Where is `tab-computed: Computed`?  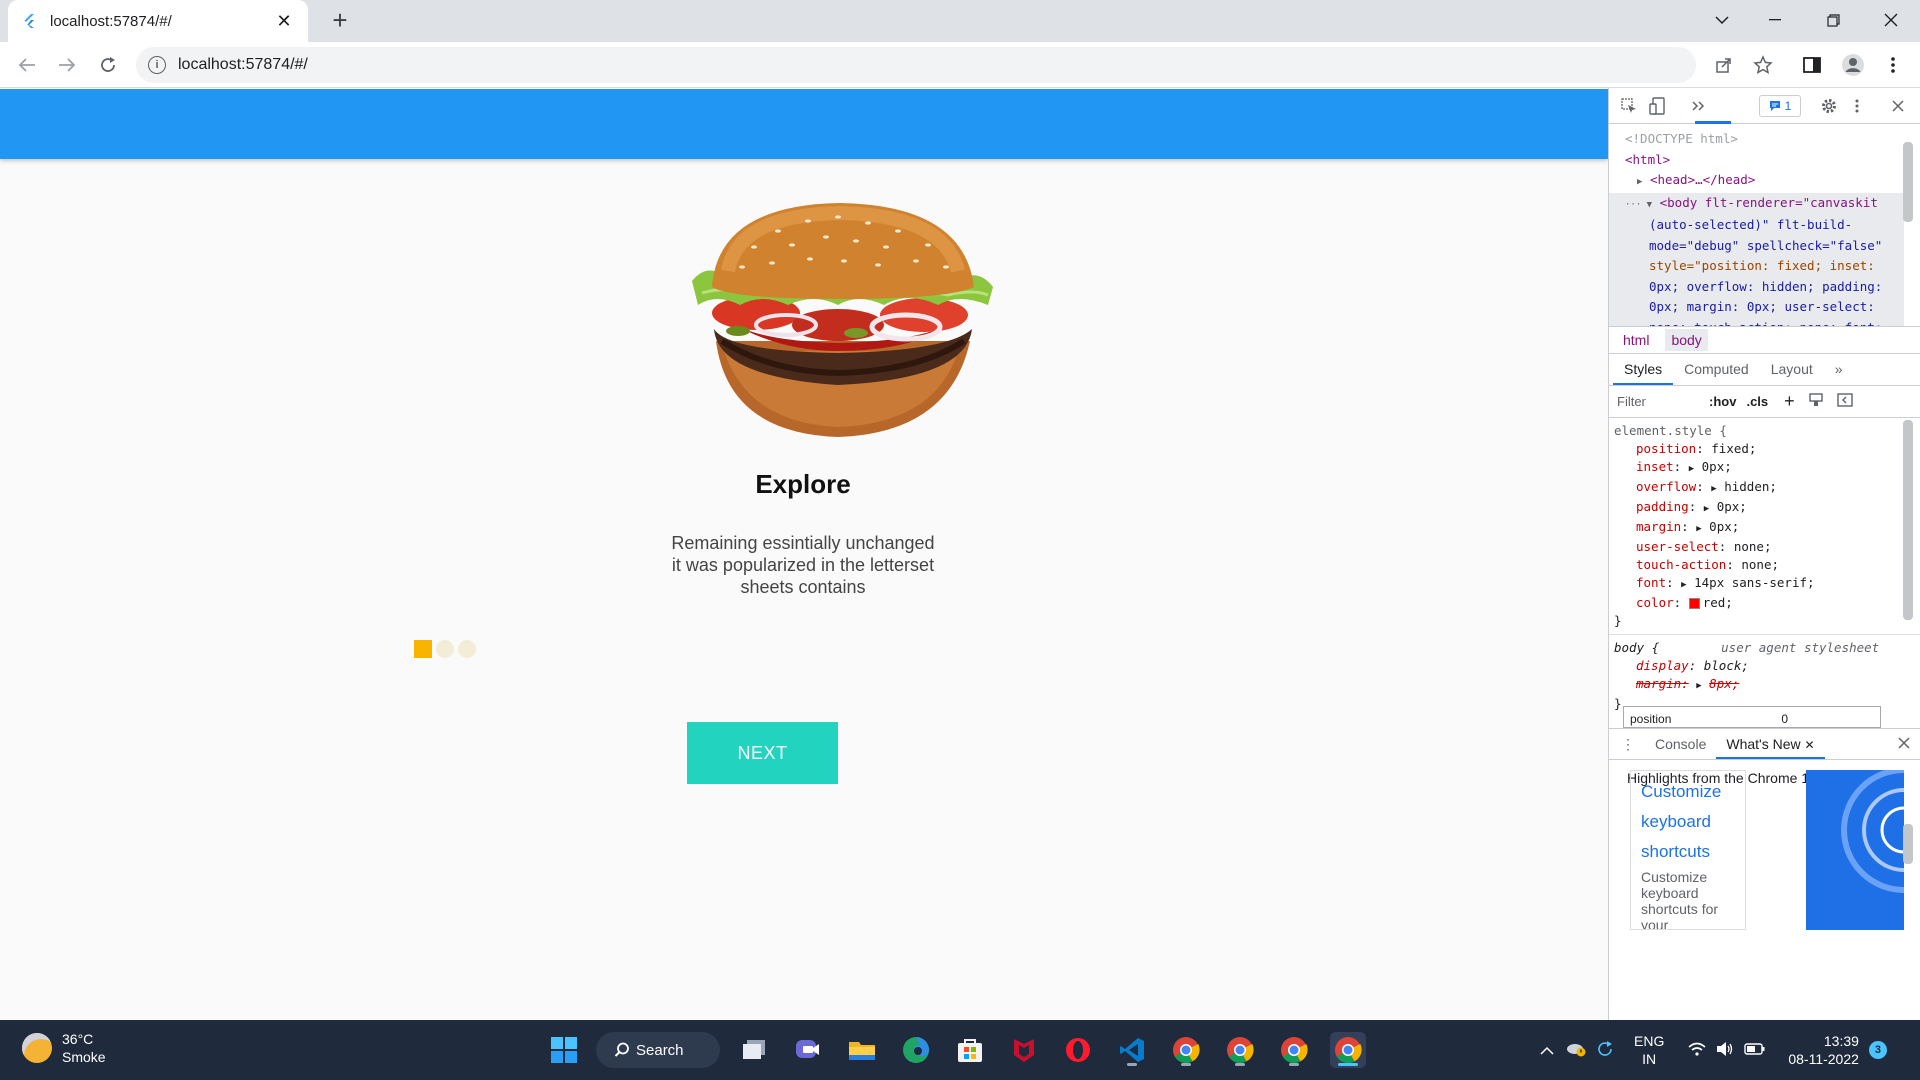
tab-computed: Computed is located at coordinates (1716, 373).